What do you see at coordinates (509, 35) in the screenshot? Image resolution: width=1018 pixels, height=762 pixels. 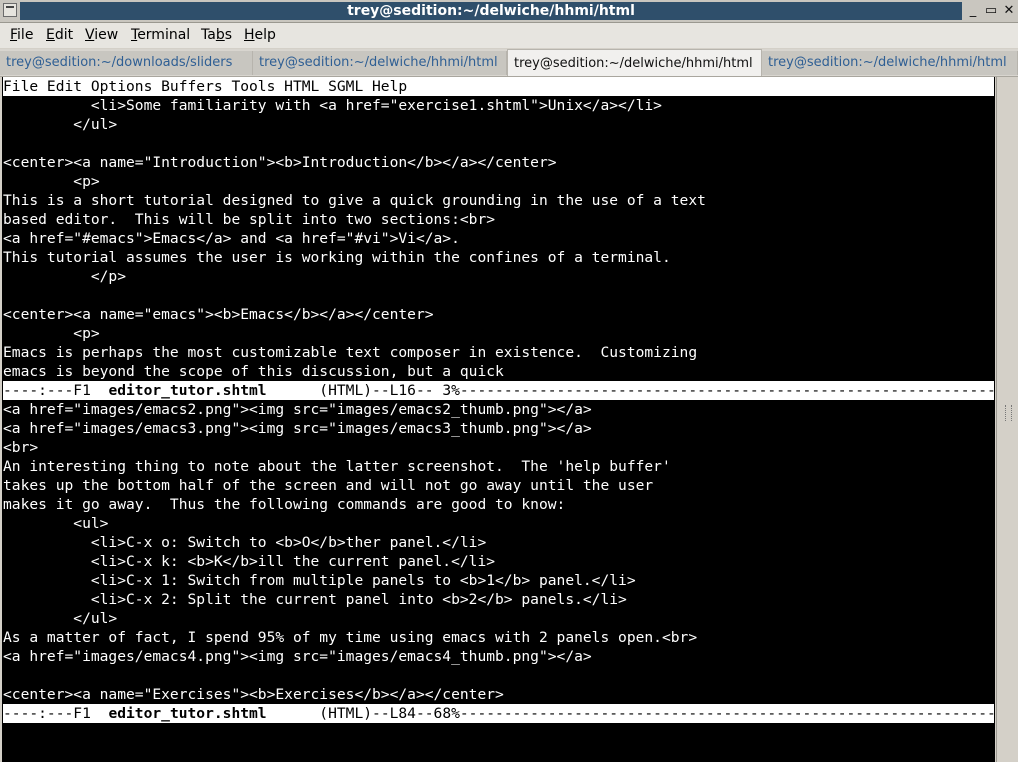 I see `terminal-menubar: File Edit View Terminal Tabs Help` at bounding box center [509, 35].